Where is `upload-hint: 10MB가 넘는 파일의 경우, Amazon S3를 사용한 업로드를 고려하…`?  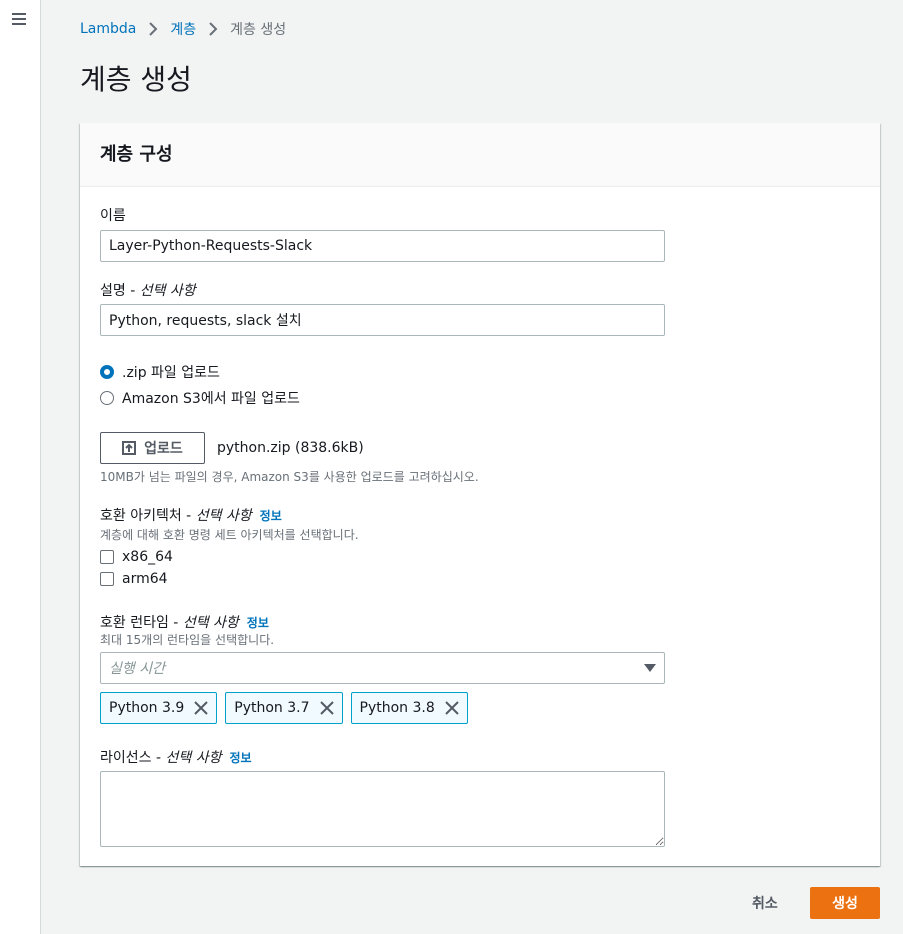
upload-hint: 10MB가 넘는 파일의 경우, Amazon S3를 사용한 업로드를 고려하… is located at coordinates (289, 477).